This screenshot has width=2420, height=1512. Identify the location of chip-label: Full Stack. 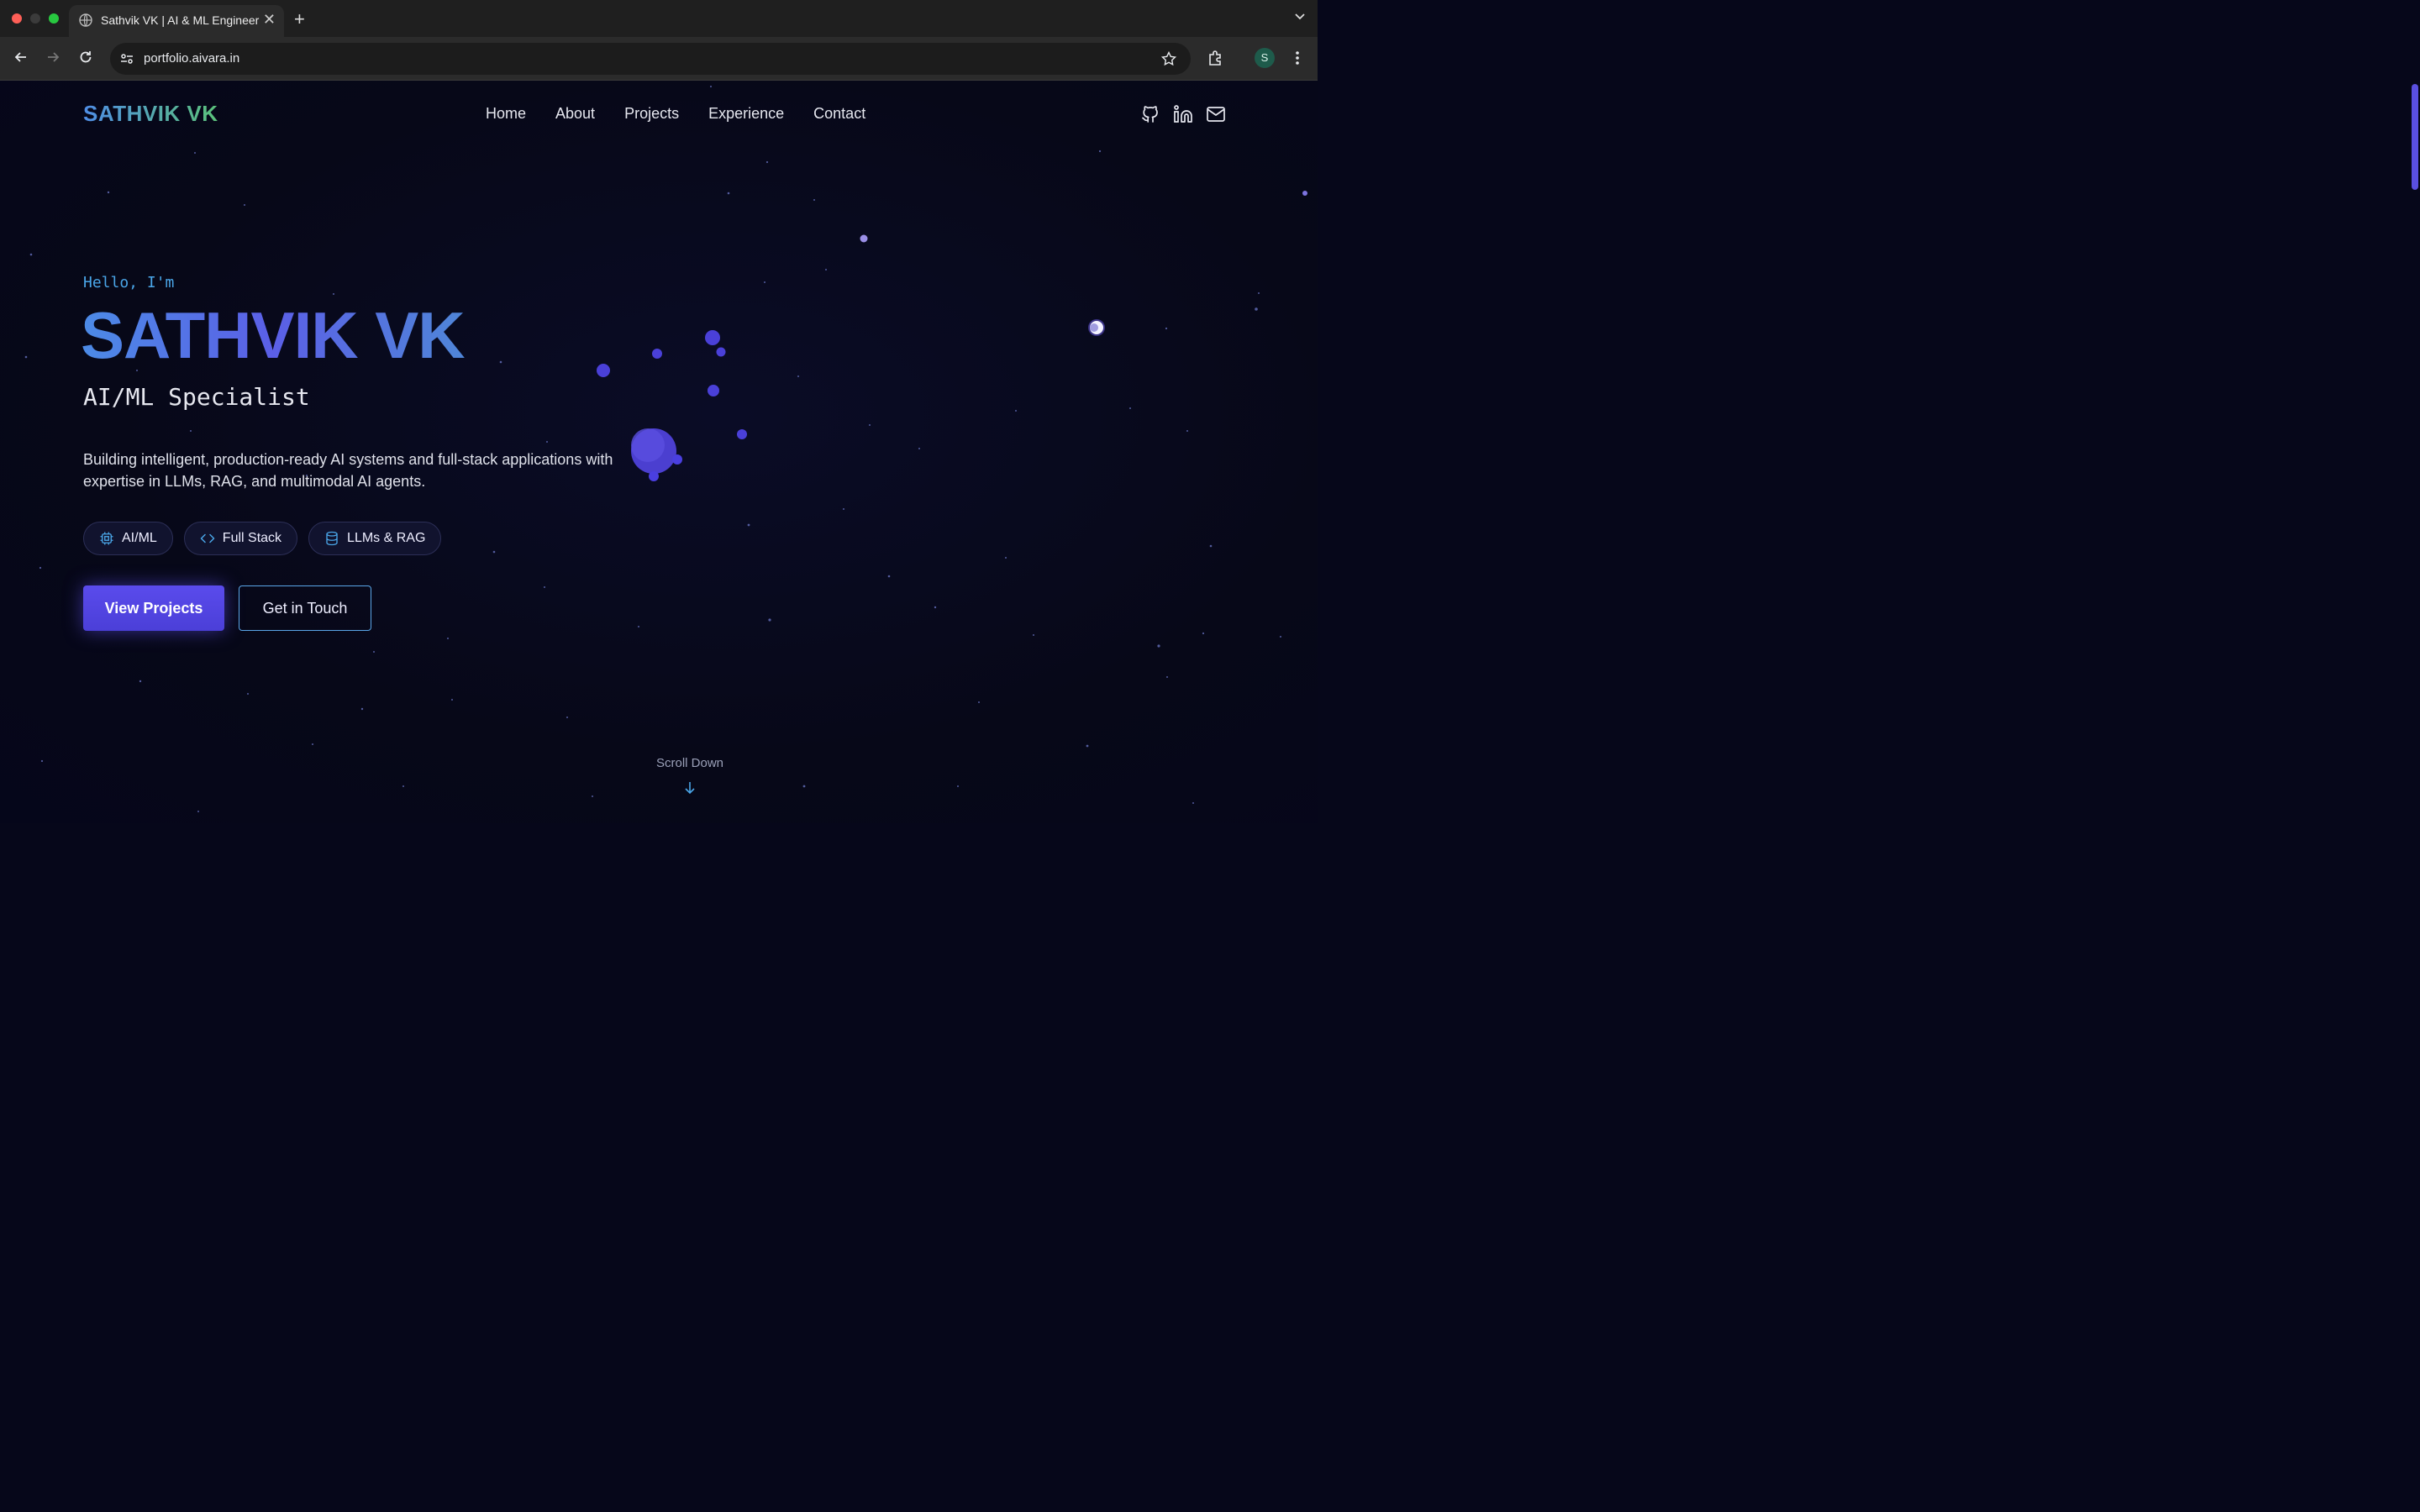
(252, 538).